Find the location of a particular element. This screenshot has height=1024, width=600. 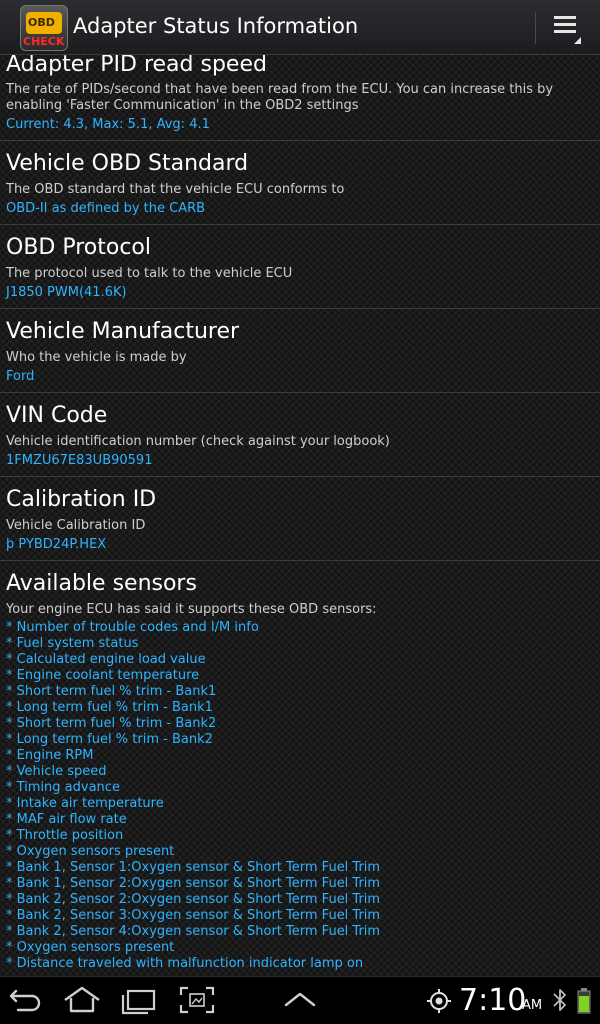

item-value: Current: 4.3, Max: 5.1, Avg: 4.1 is located at coordinates (108, 124).